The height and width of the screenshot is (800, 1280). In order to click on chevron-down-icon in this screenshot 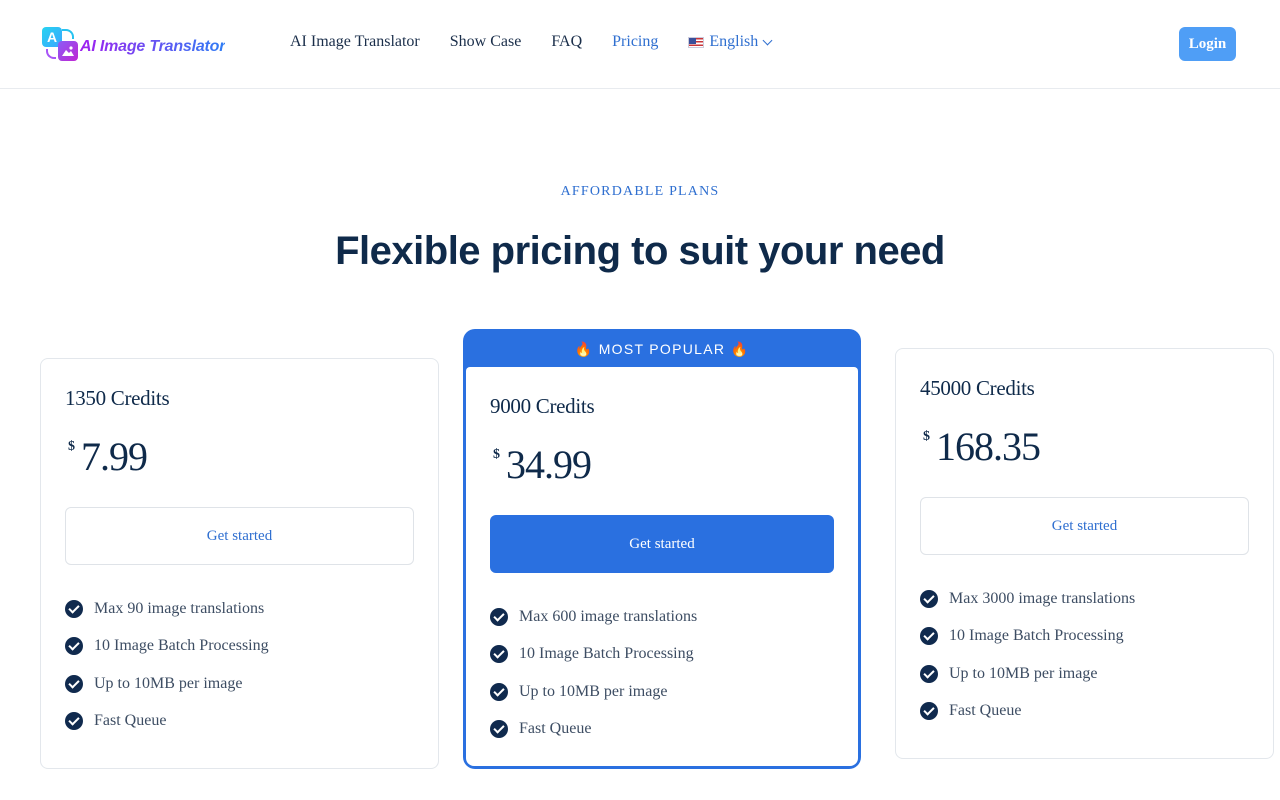, I will do `click(767, 40)`.